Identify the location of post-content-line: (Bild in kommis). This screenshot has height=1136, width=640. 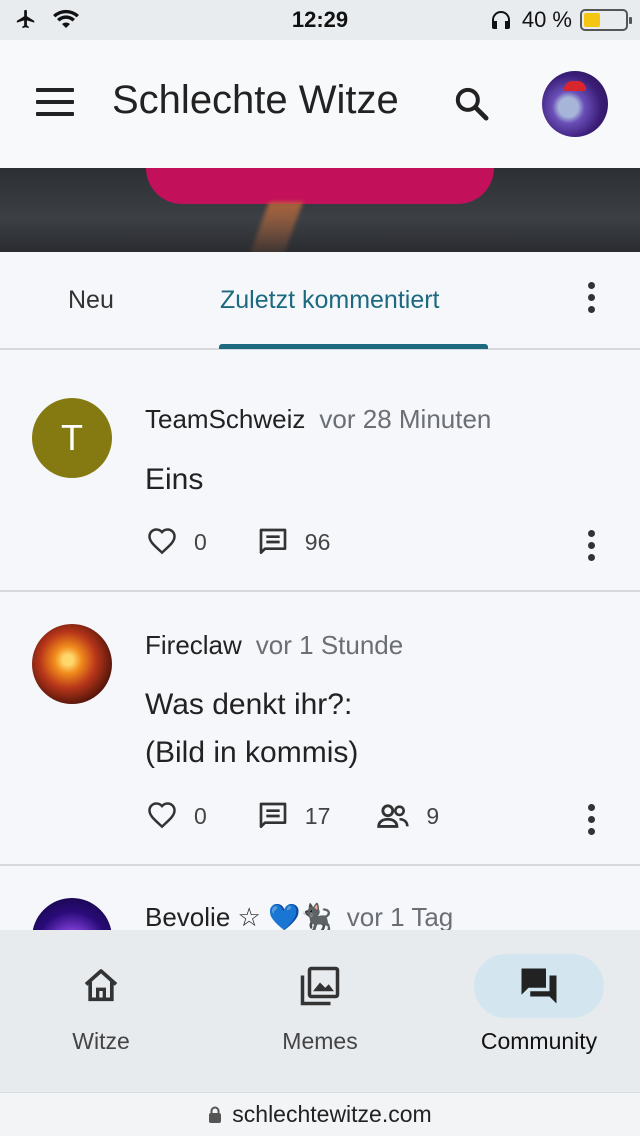
(252, 752).